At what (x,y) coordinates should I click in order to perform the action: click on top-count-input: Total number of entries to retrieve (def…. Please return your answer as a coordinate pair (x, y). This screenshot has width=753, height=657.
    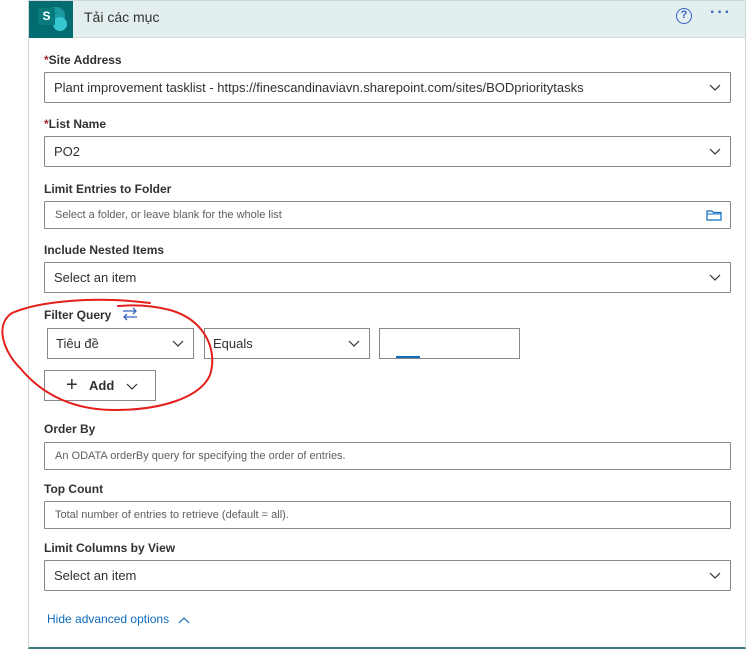
    Looking at the image, I should click on (387, 515).